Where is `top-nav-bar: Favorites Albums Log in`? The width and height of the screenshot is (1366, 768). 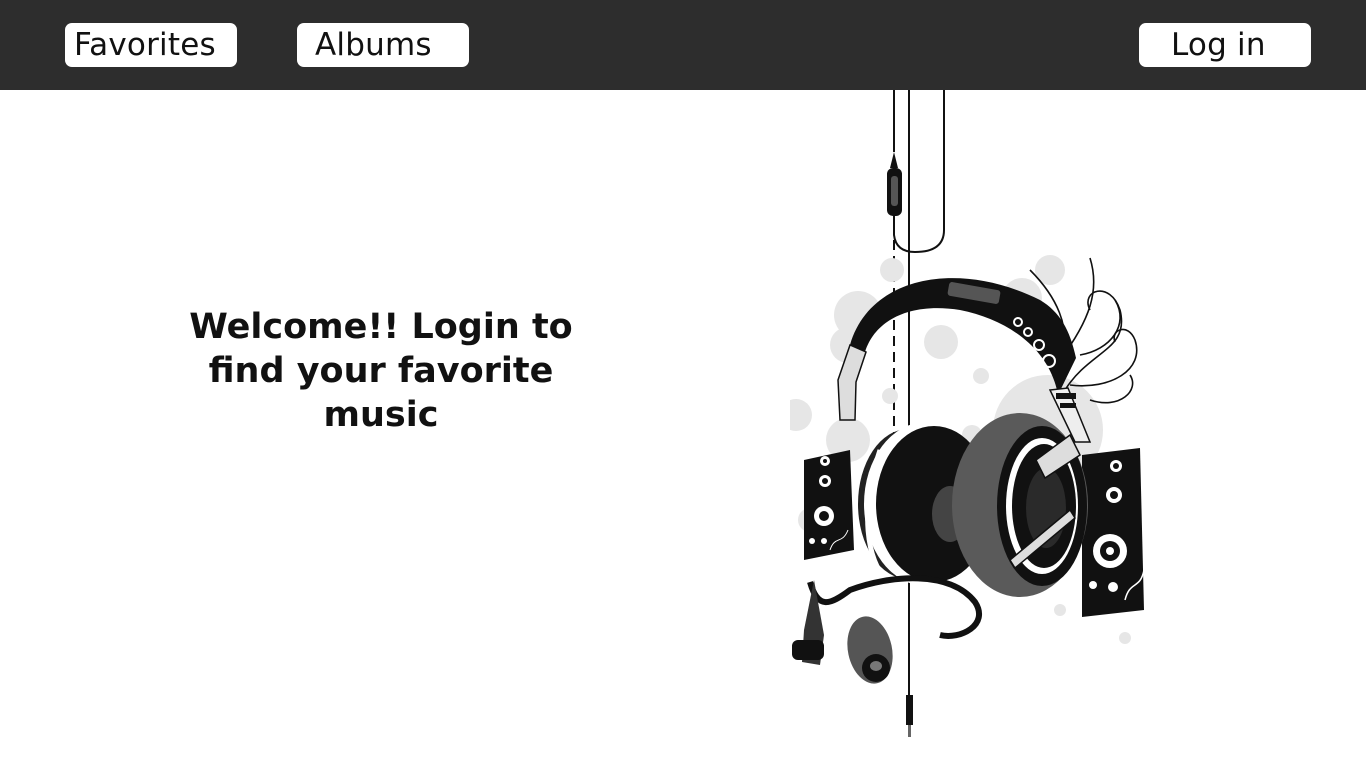
top-nav-bar: Favorites Albums Log in is located at coordinates (683, 45).